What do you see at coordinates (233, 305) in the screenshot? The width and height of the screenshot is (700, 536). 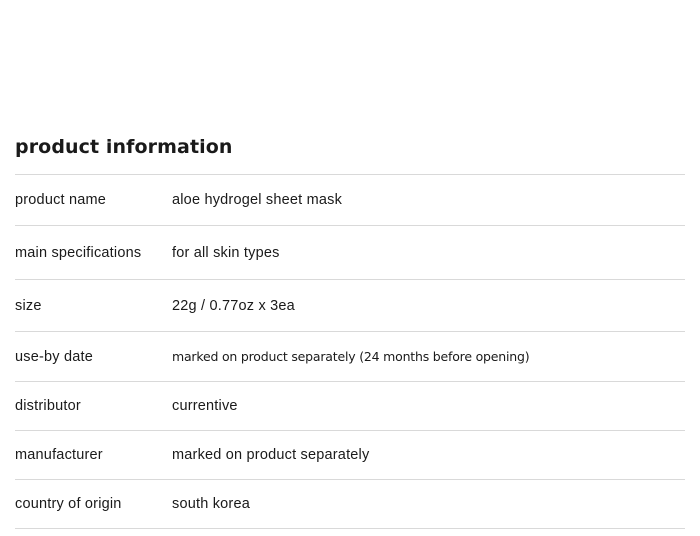 I see `row-value: 22g / 0.77oz x 3ea` at bounding box center [233, 305].